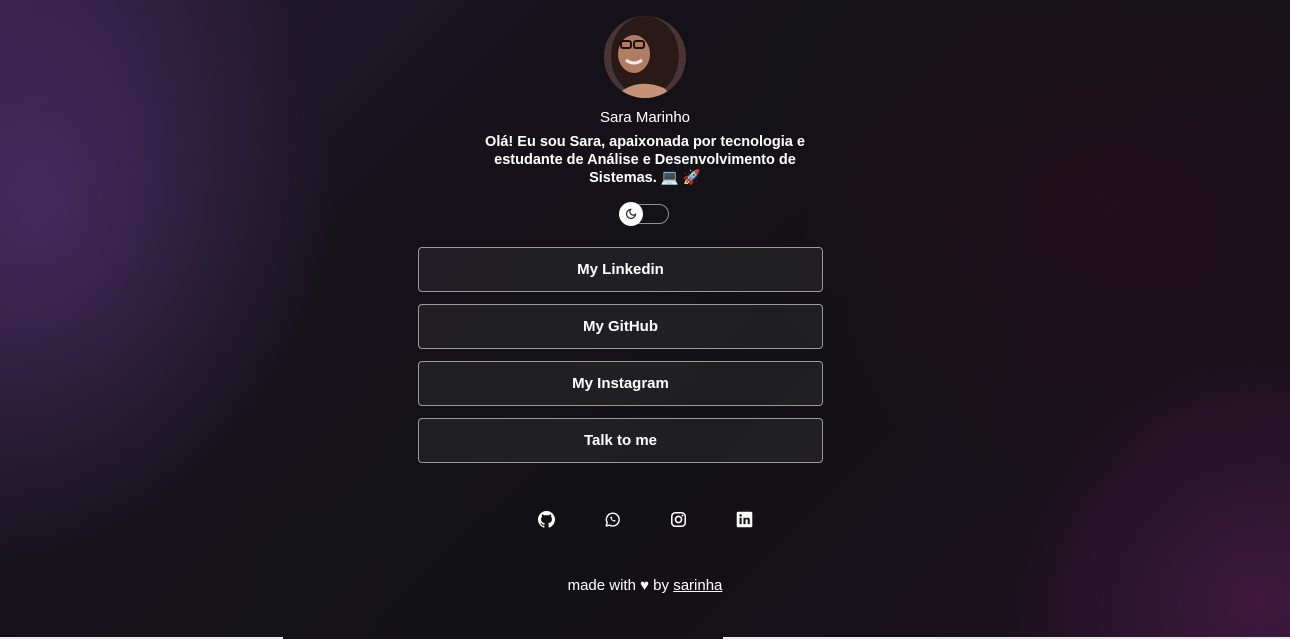  What do you see at coordinates (678, 519) in the screenshot?
I see `instagram-icon` at bounding box center [678, 519].